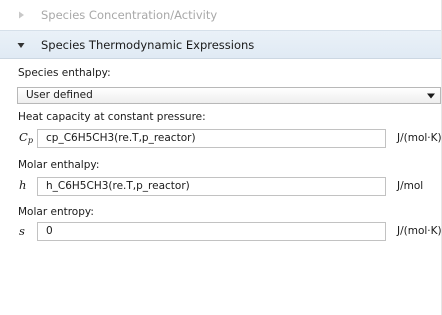  Describe the element at coordinates (419, 231) in the screenshot. I see `molar-entropy-unit: J/(mol·K)` at that location.